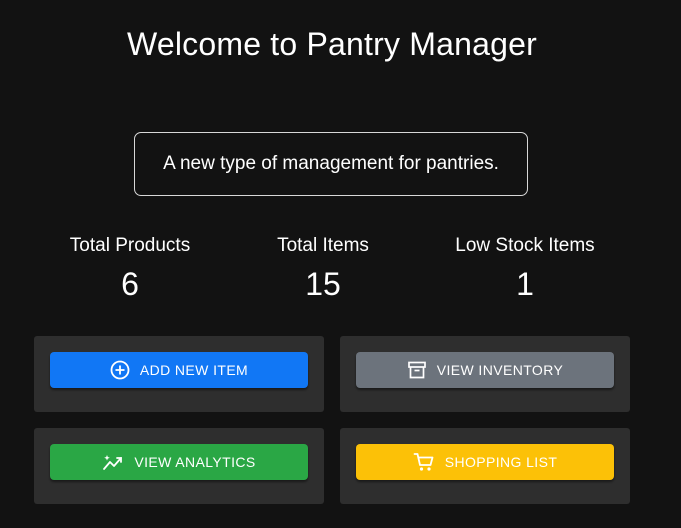  Describe the element at coordinates (417, 370) in the screenshot. I see `archive-box-icon` at that location.